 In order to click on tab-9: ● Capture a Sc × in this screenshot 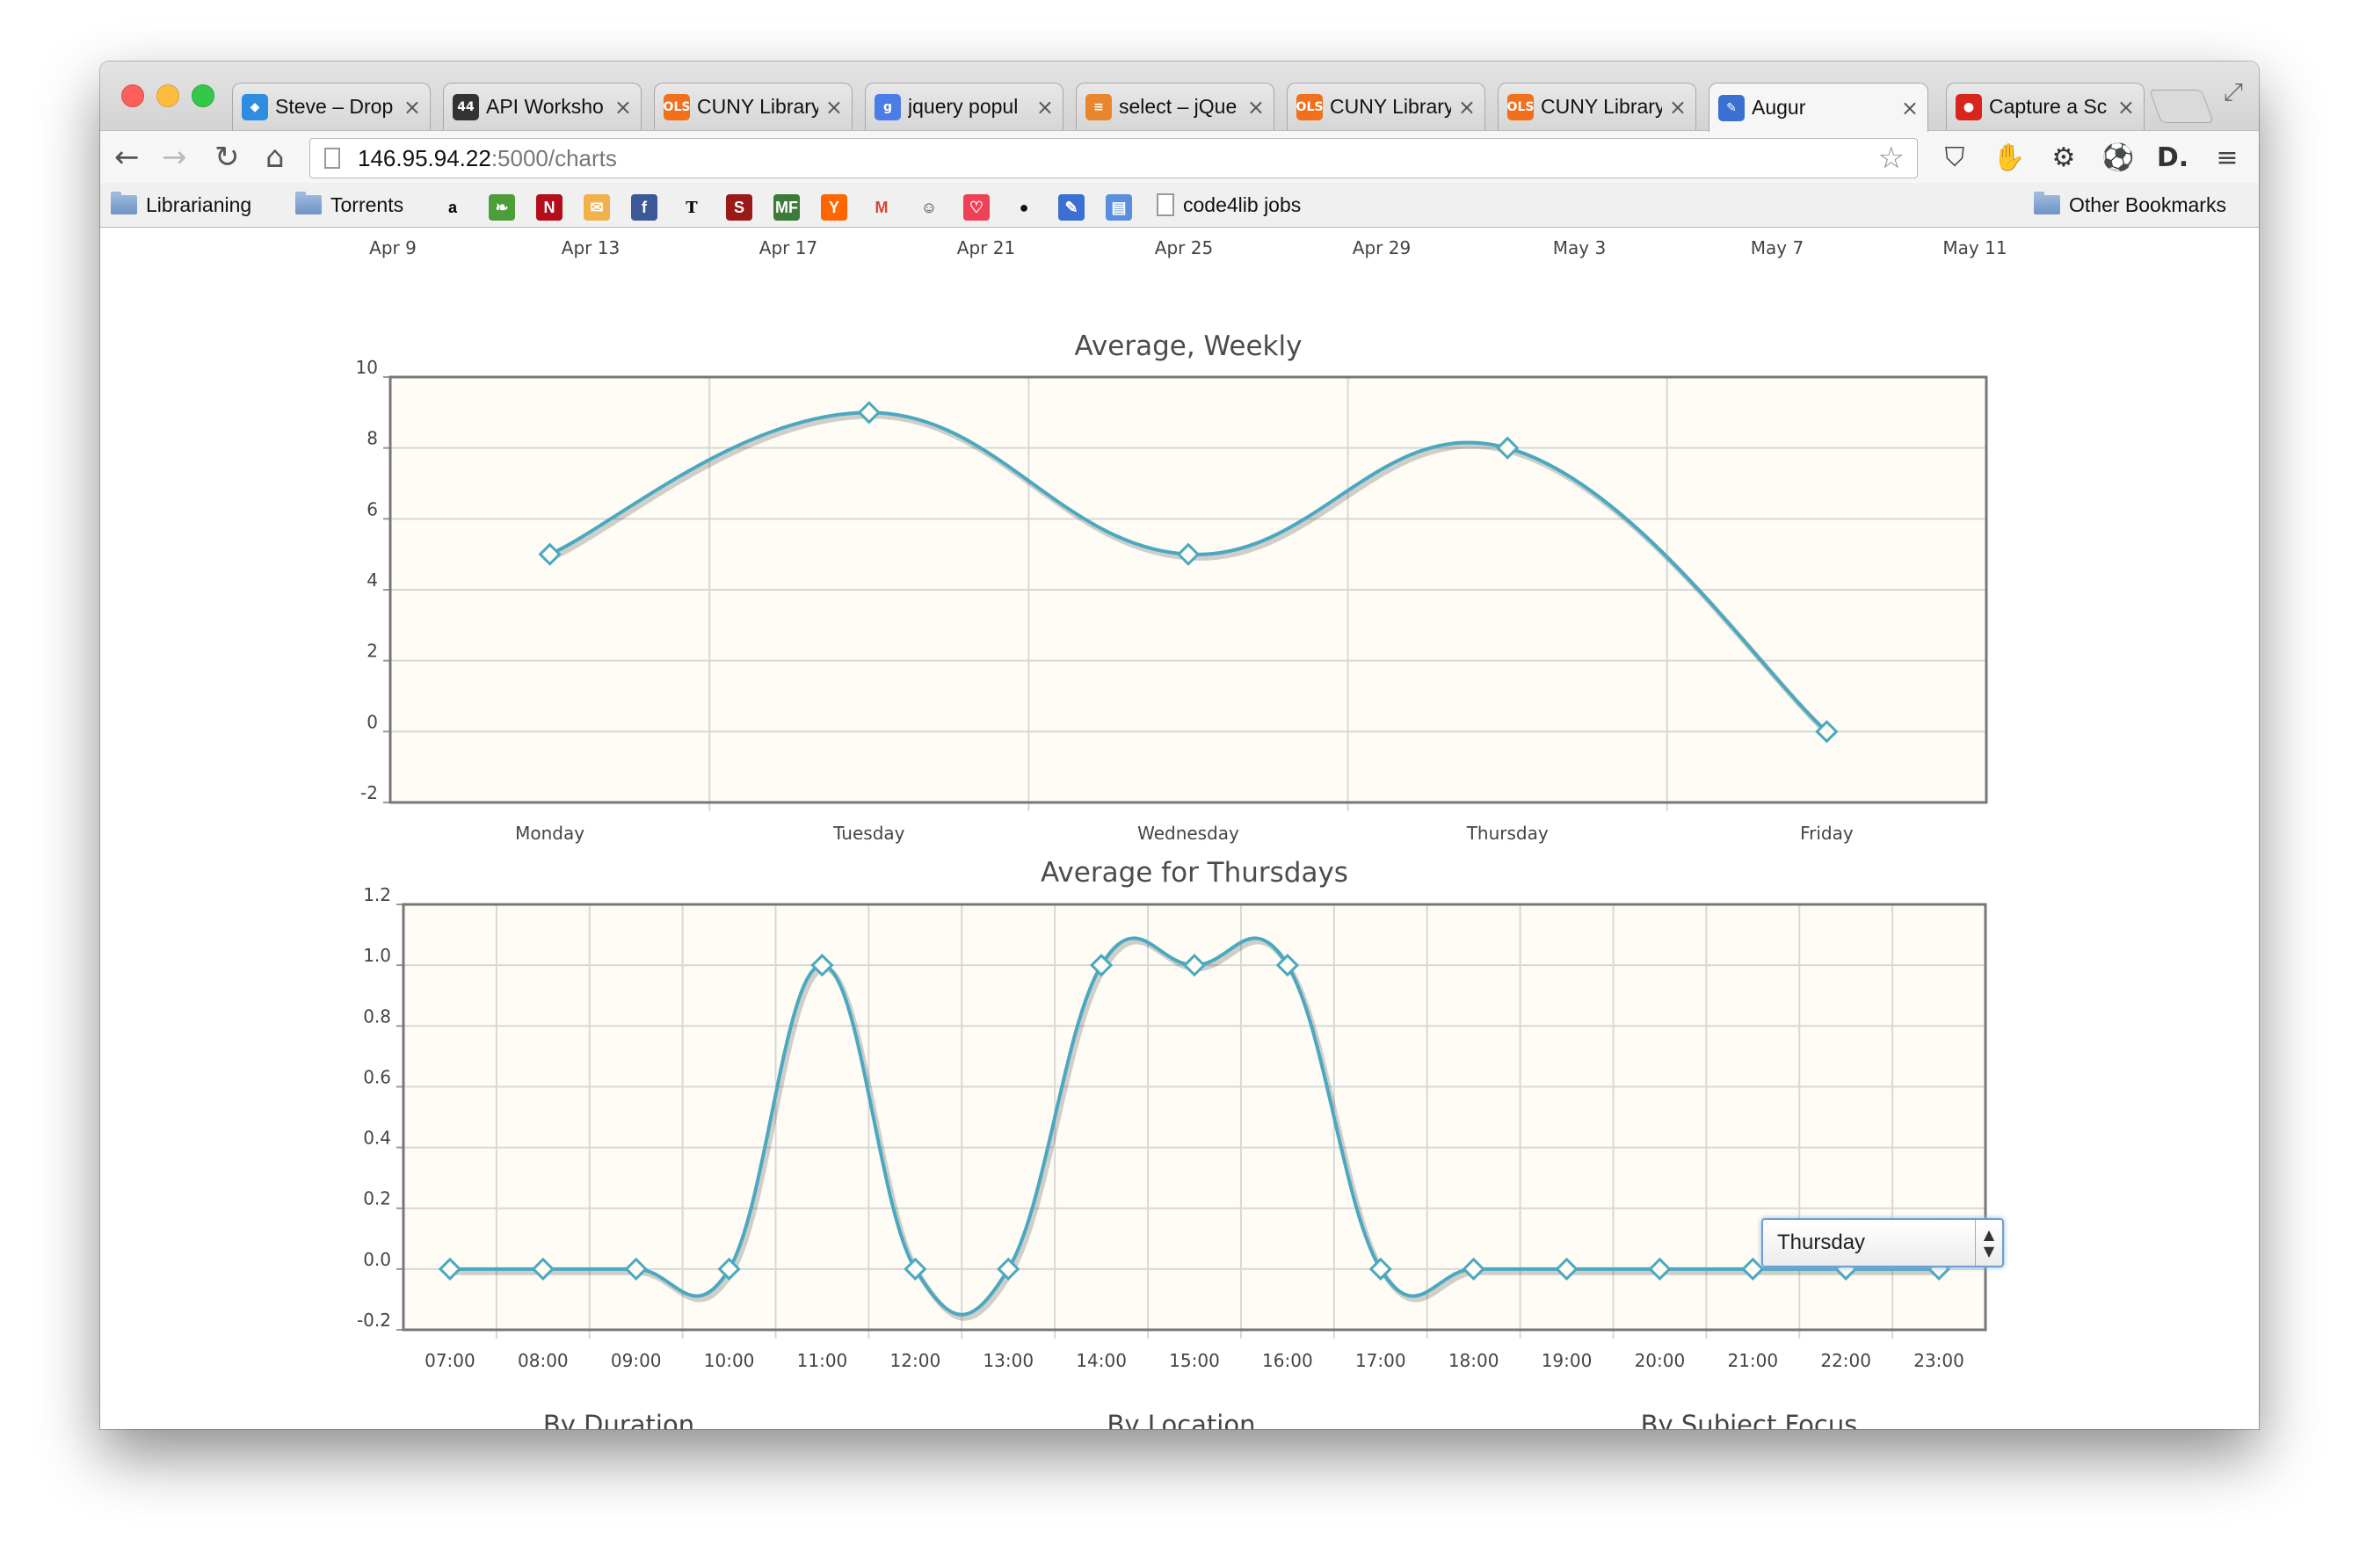, I will do `click(2046, 106)`.